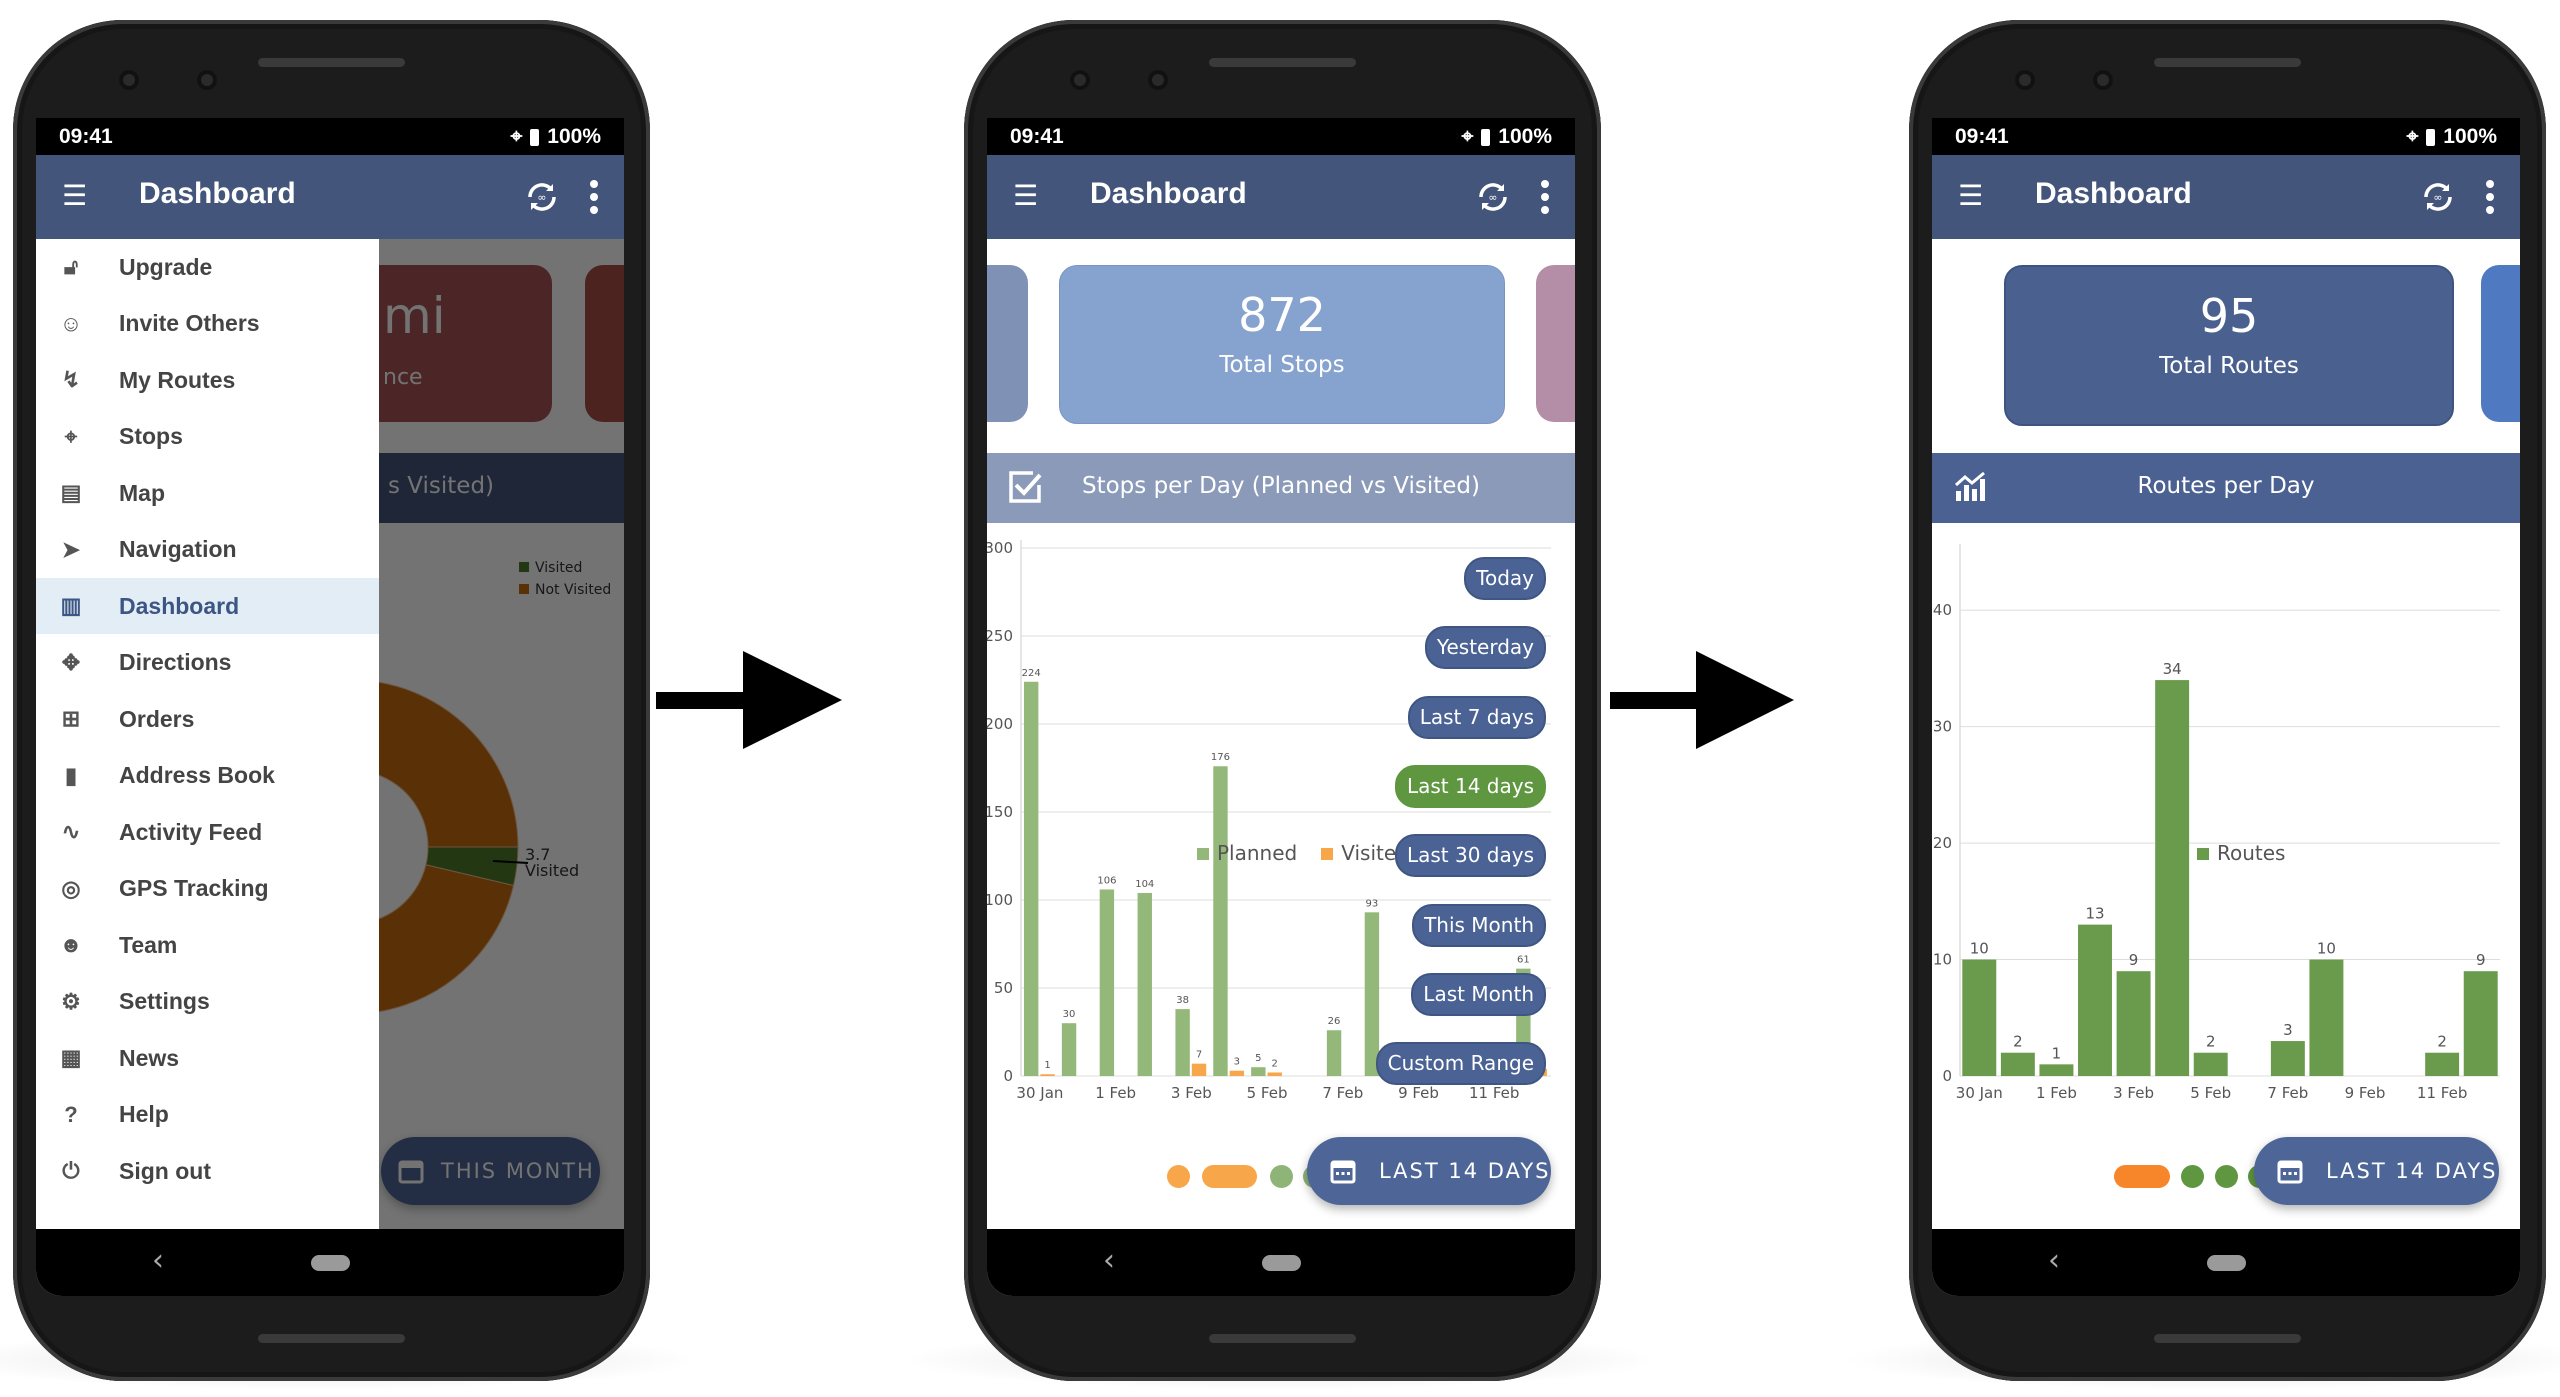  Describe the element at coordinates (1000, 548) in the screenshot. I see `y-tick-label: 300` at that location.